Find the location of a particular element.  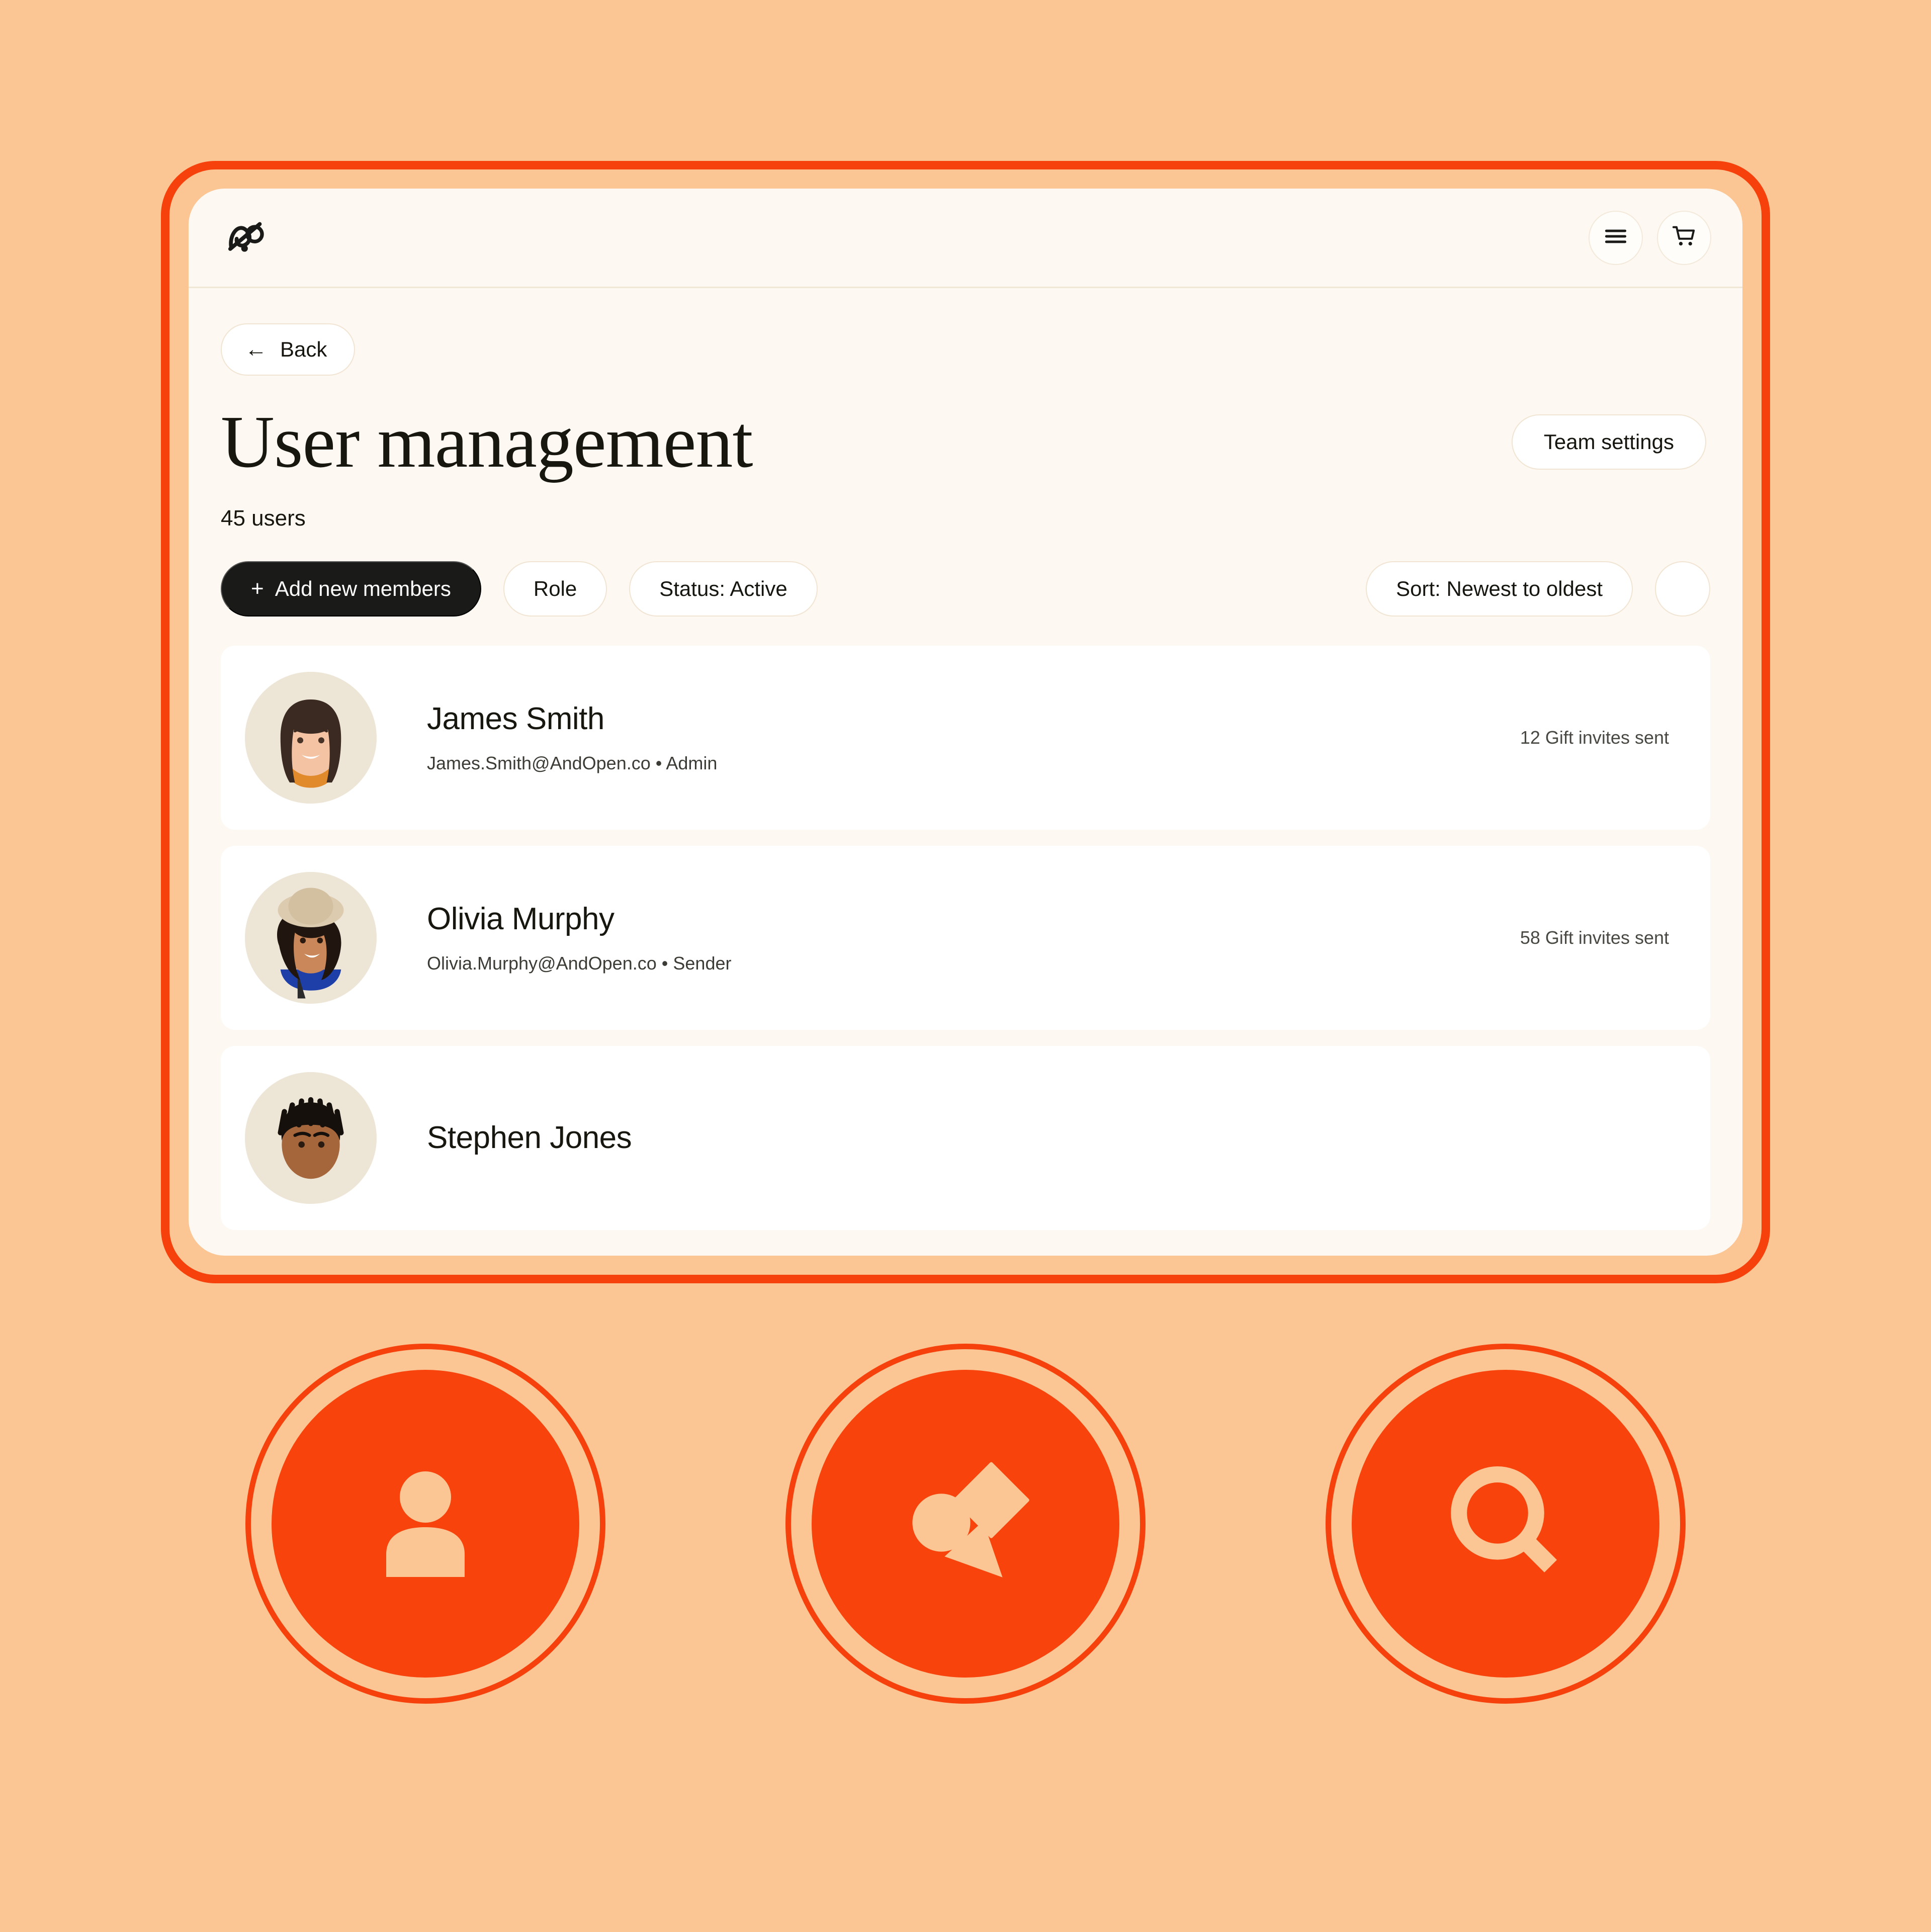

menu-button is located at coordinates (1616, 237).